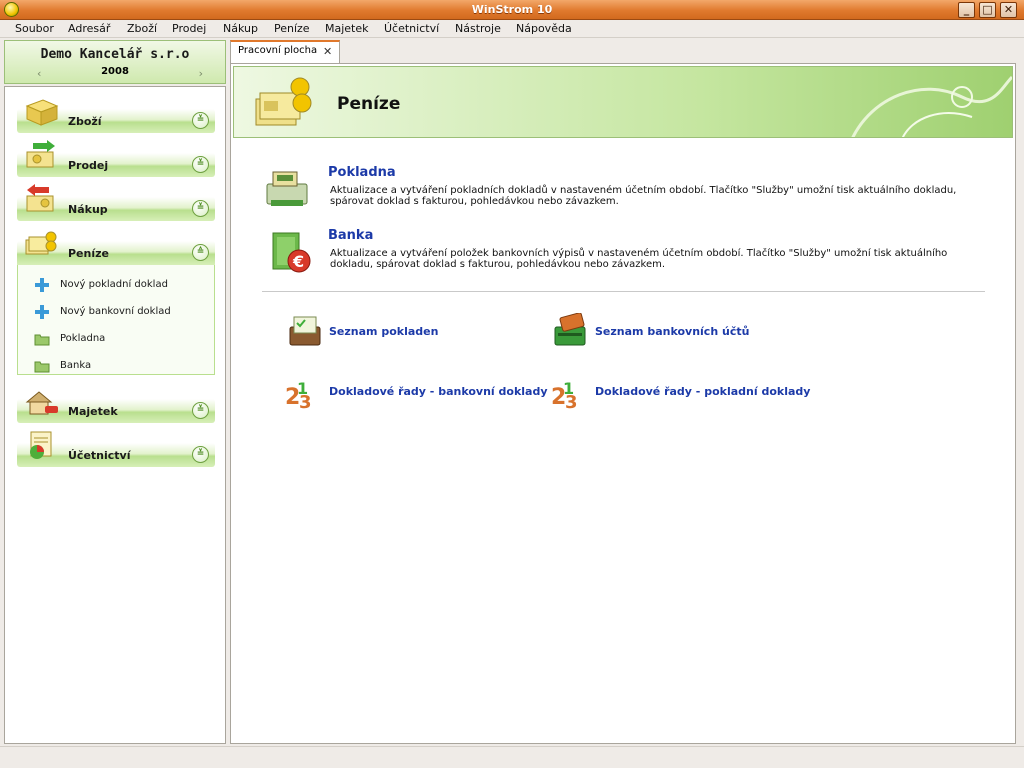 Image resolution: width=1024 pixels, height=768 pixels. I want to click on company-header: Demo Kancelář s.r.o ‹ 2008 ›, so click(115, 62).